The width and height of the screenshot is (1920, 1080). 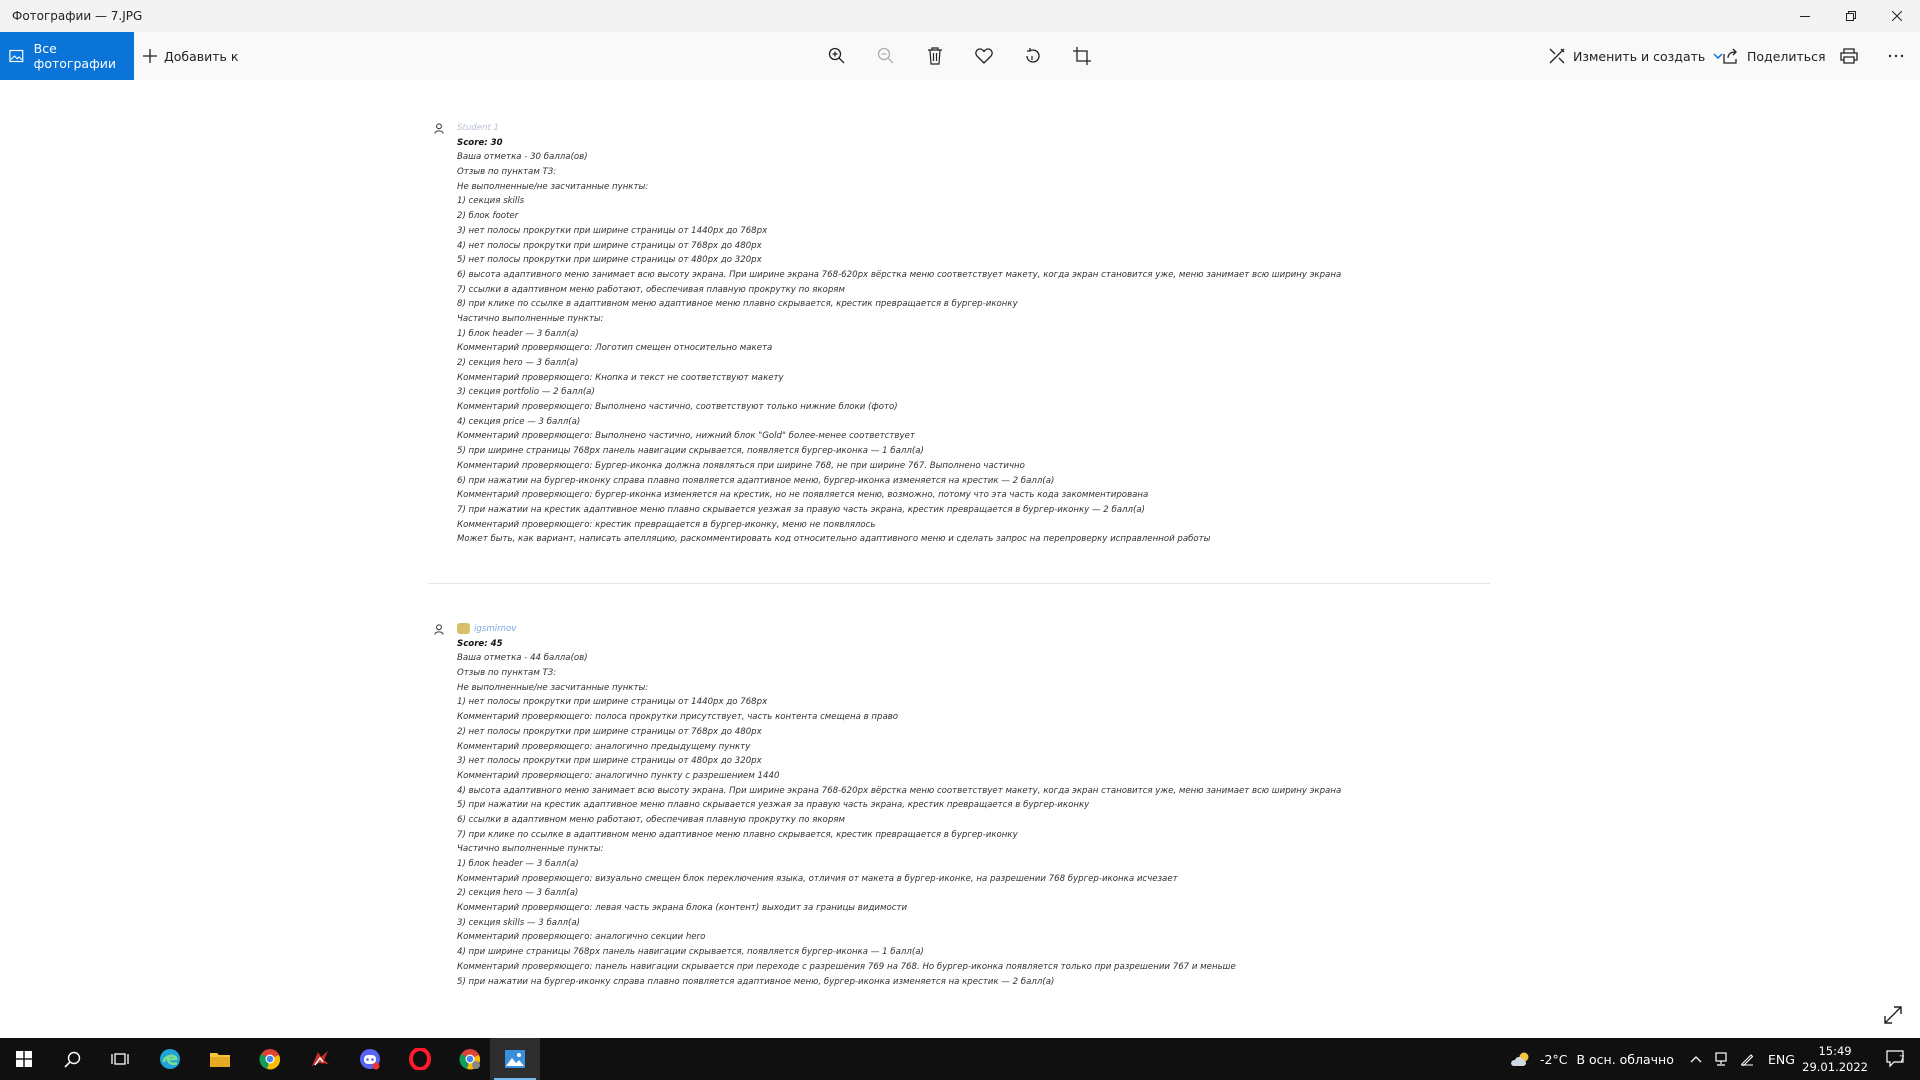 What do you see at coordinates (1896, 1059) in the screenshot?
I see `notifications-button: 7` at bounding box center [1896, 1059].